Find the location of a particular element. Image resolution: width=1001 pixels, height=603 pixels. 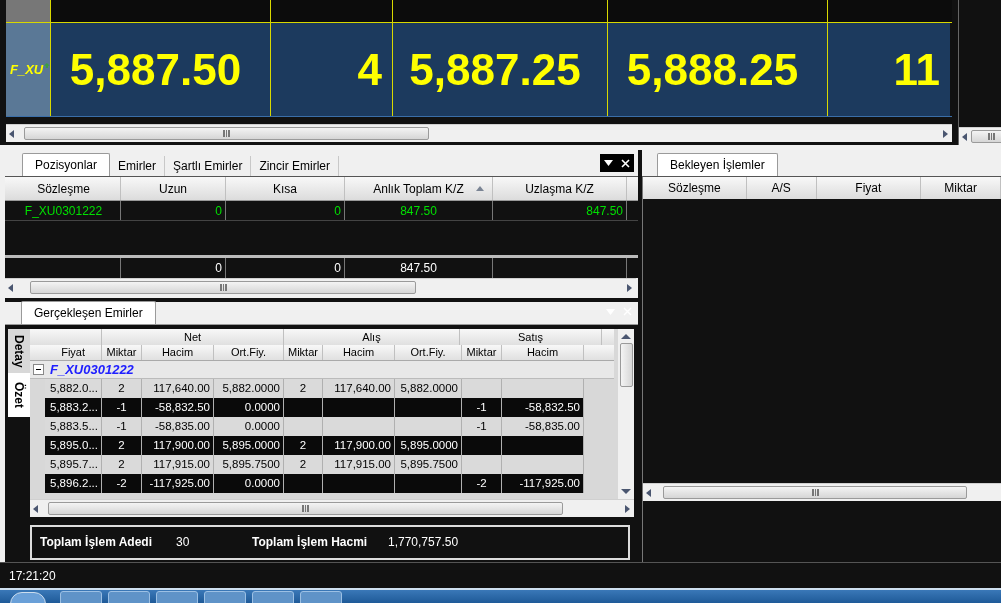

group-label: F_XU0301222 is located at coordinates (92, 369).